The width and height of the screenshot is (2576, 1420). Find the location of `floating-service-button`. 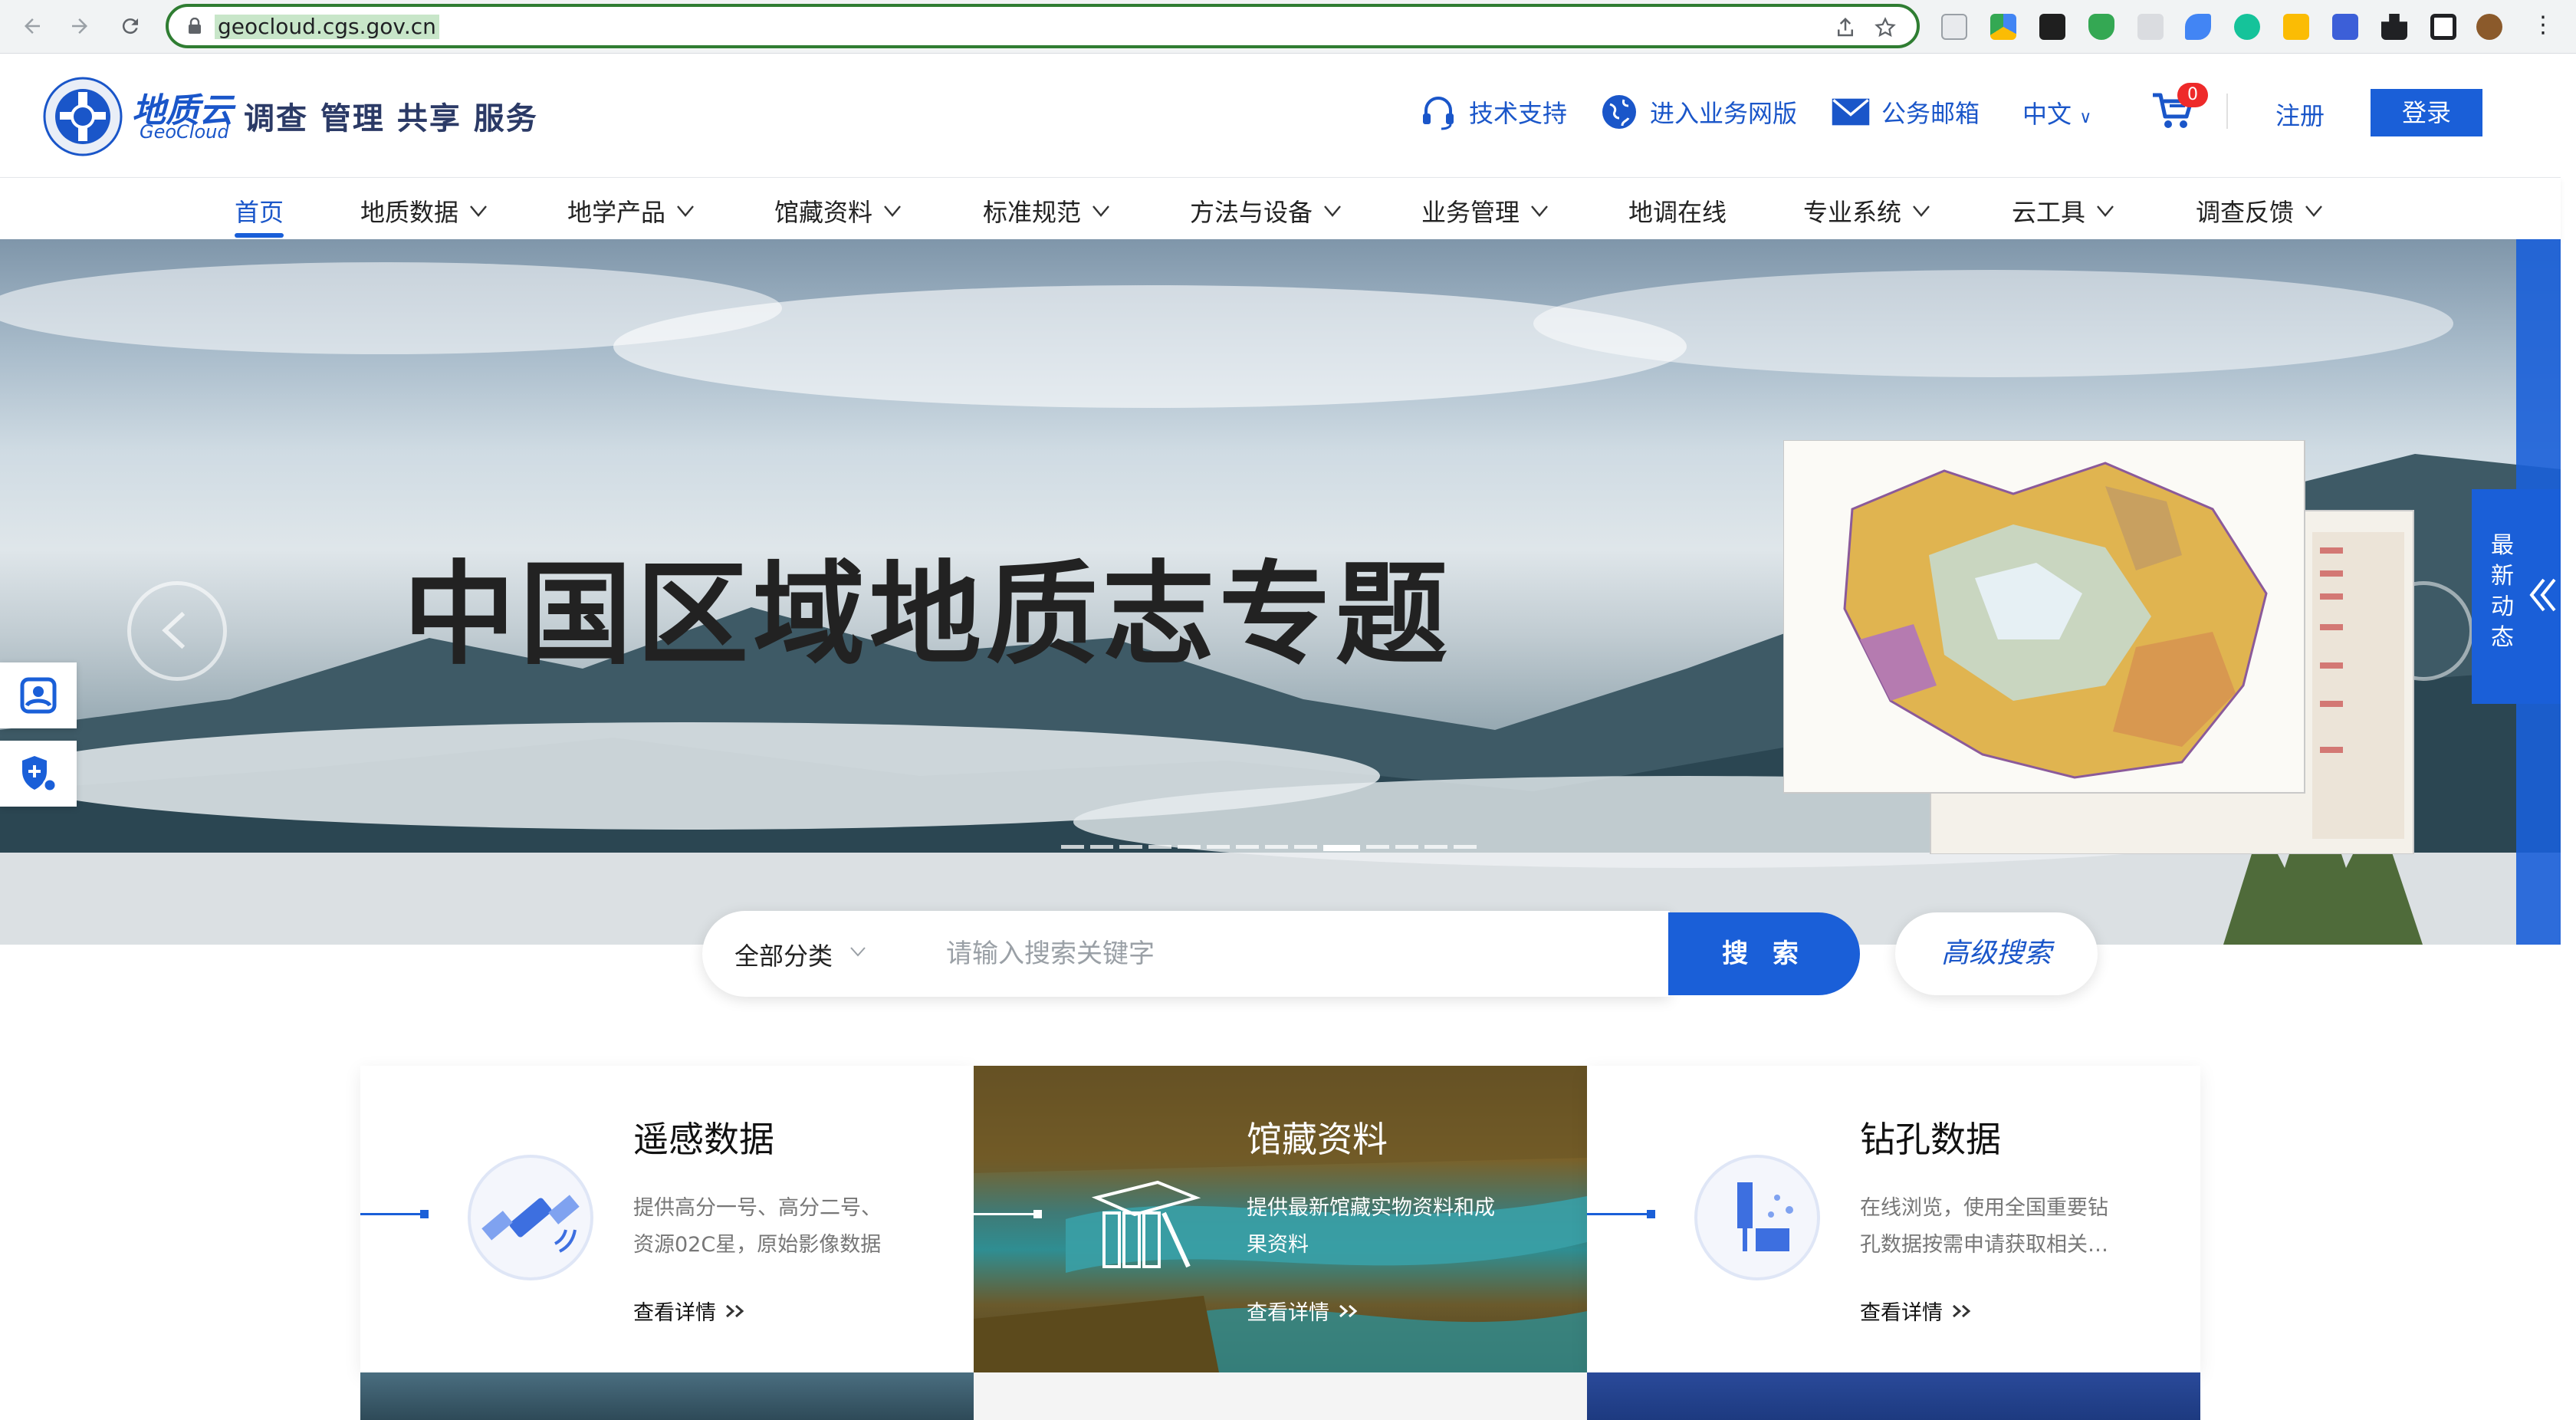

floating-service-button is located at coordinates (39, 774).